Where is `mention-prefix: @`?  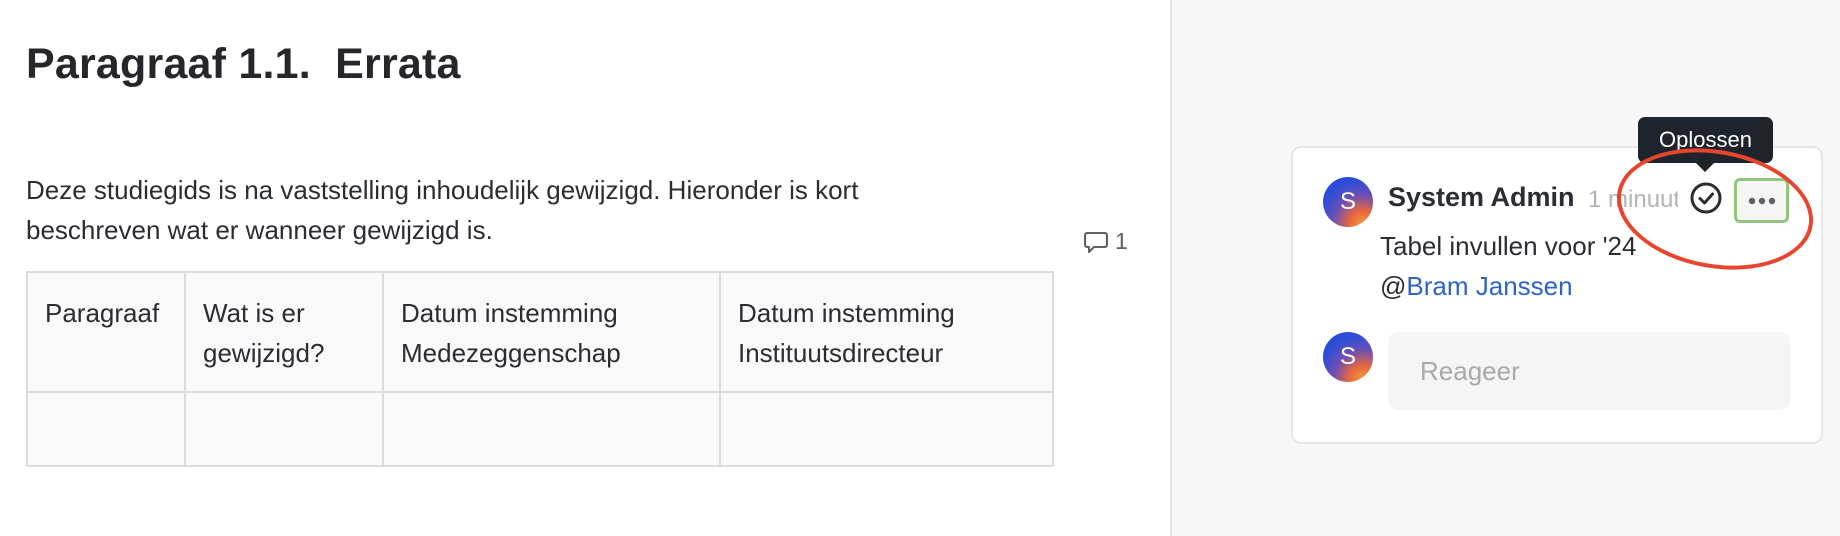
mention-prefix: @ is located at coordinates (1393, 286).